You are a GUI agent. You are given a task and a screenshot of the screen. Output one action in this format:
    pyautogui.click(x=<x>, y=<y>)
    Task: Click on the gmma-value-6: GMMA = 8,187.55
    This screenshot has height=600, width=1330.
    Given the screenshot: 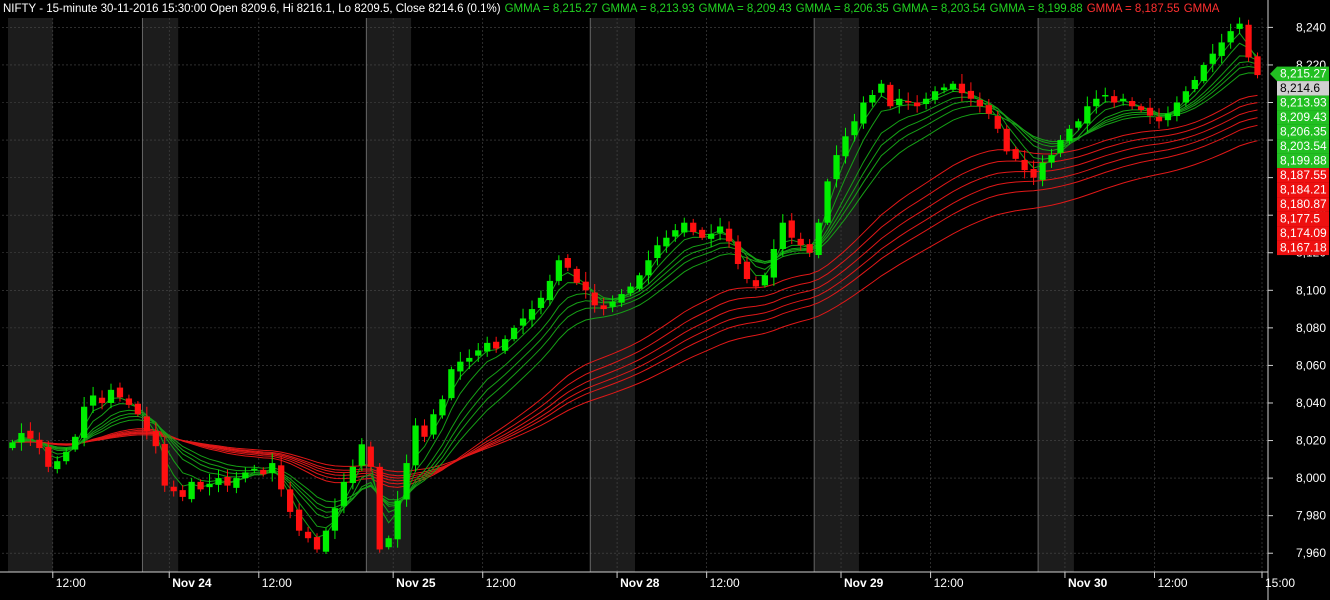 What is the action you would take?
    pyautogui.click(x=1133, y=9)
    